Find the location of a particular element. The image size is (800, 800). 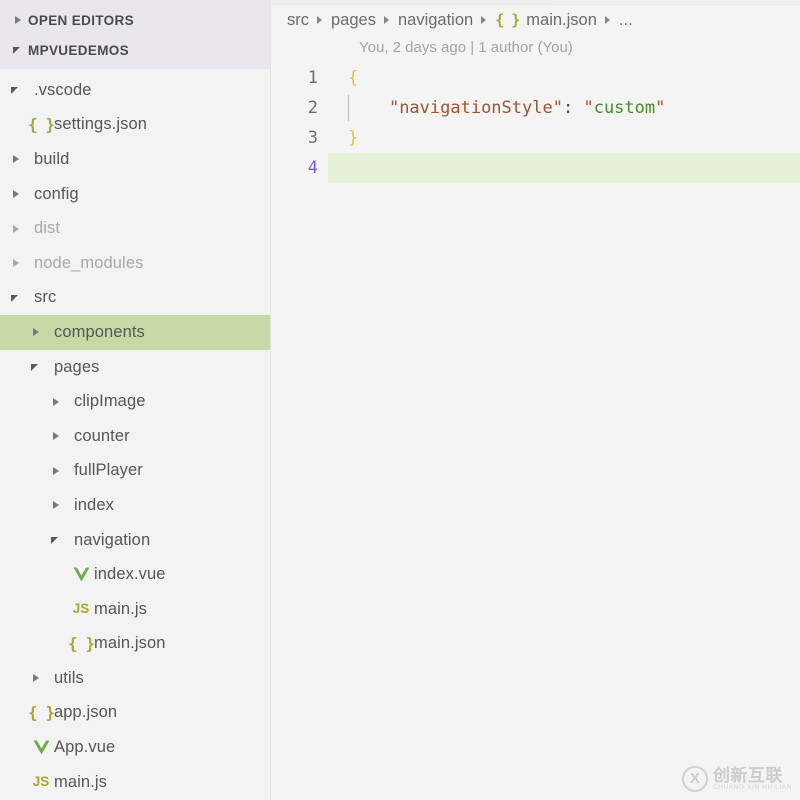

code-line: 1{ is located at coordinates (535, 78).